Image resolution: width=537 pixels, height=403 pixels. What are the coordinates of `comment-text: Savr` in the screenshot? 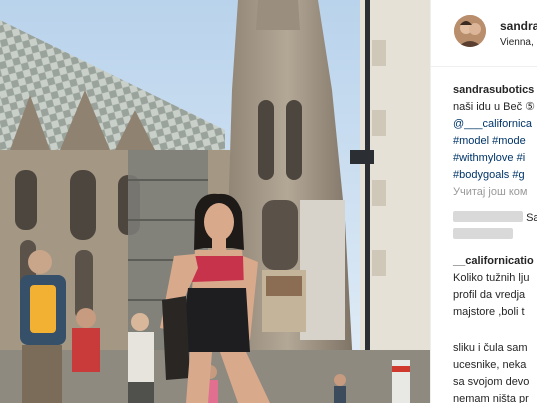 It's located at (531, 218).